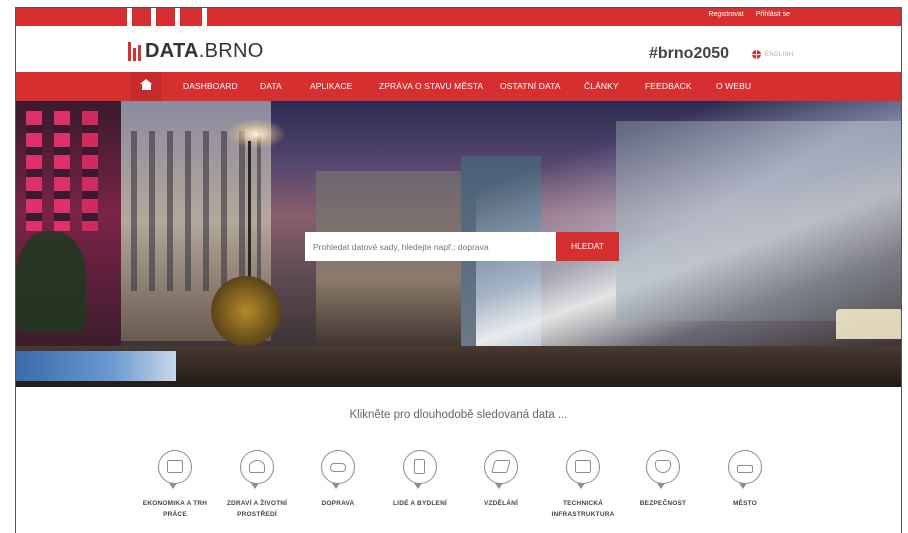 This screenshot has height=533, width=908. What do you see at coordinates (420, 469) in the screenshot?
I see `building-icon` at bounding box center [420, 469].